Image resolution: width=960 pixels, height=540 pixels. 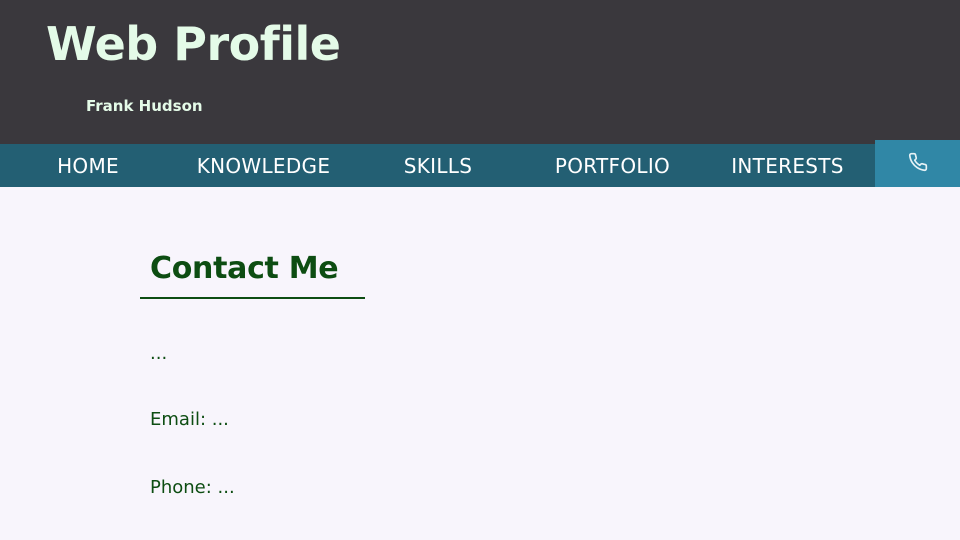 I want to click on nav-item-portfolio: PORTFOLIO, so click(x=612, y=165).